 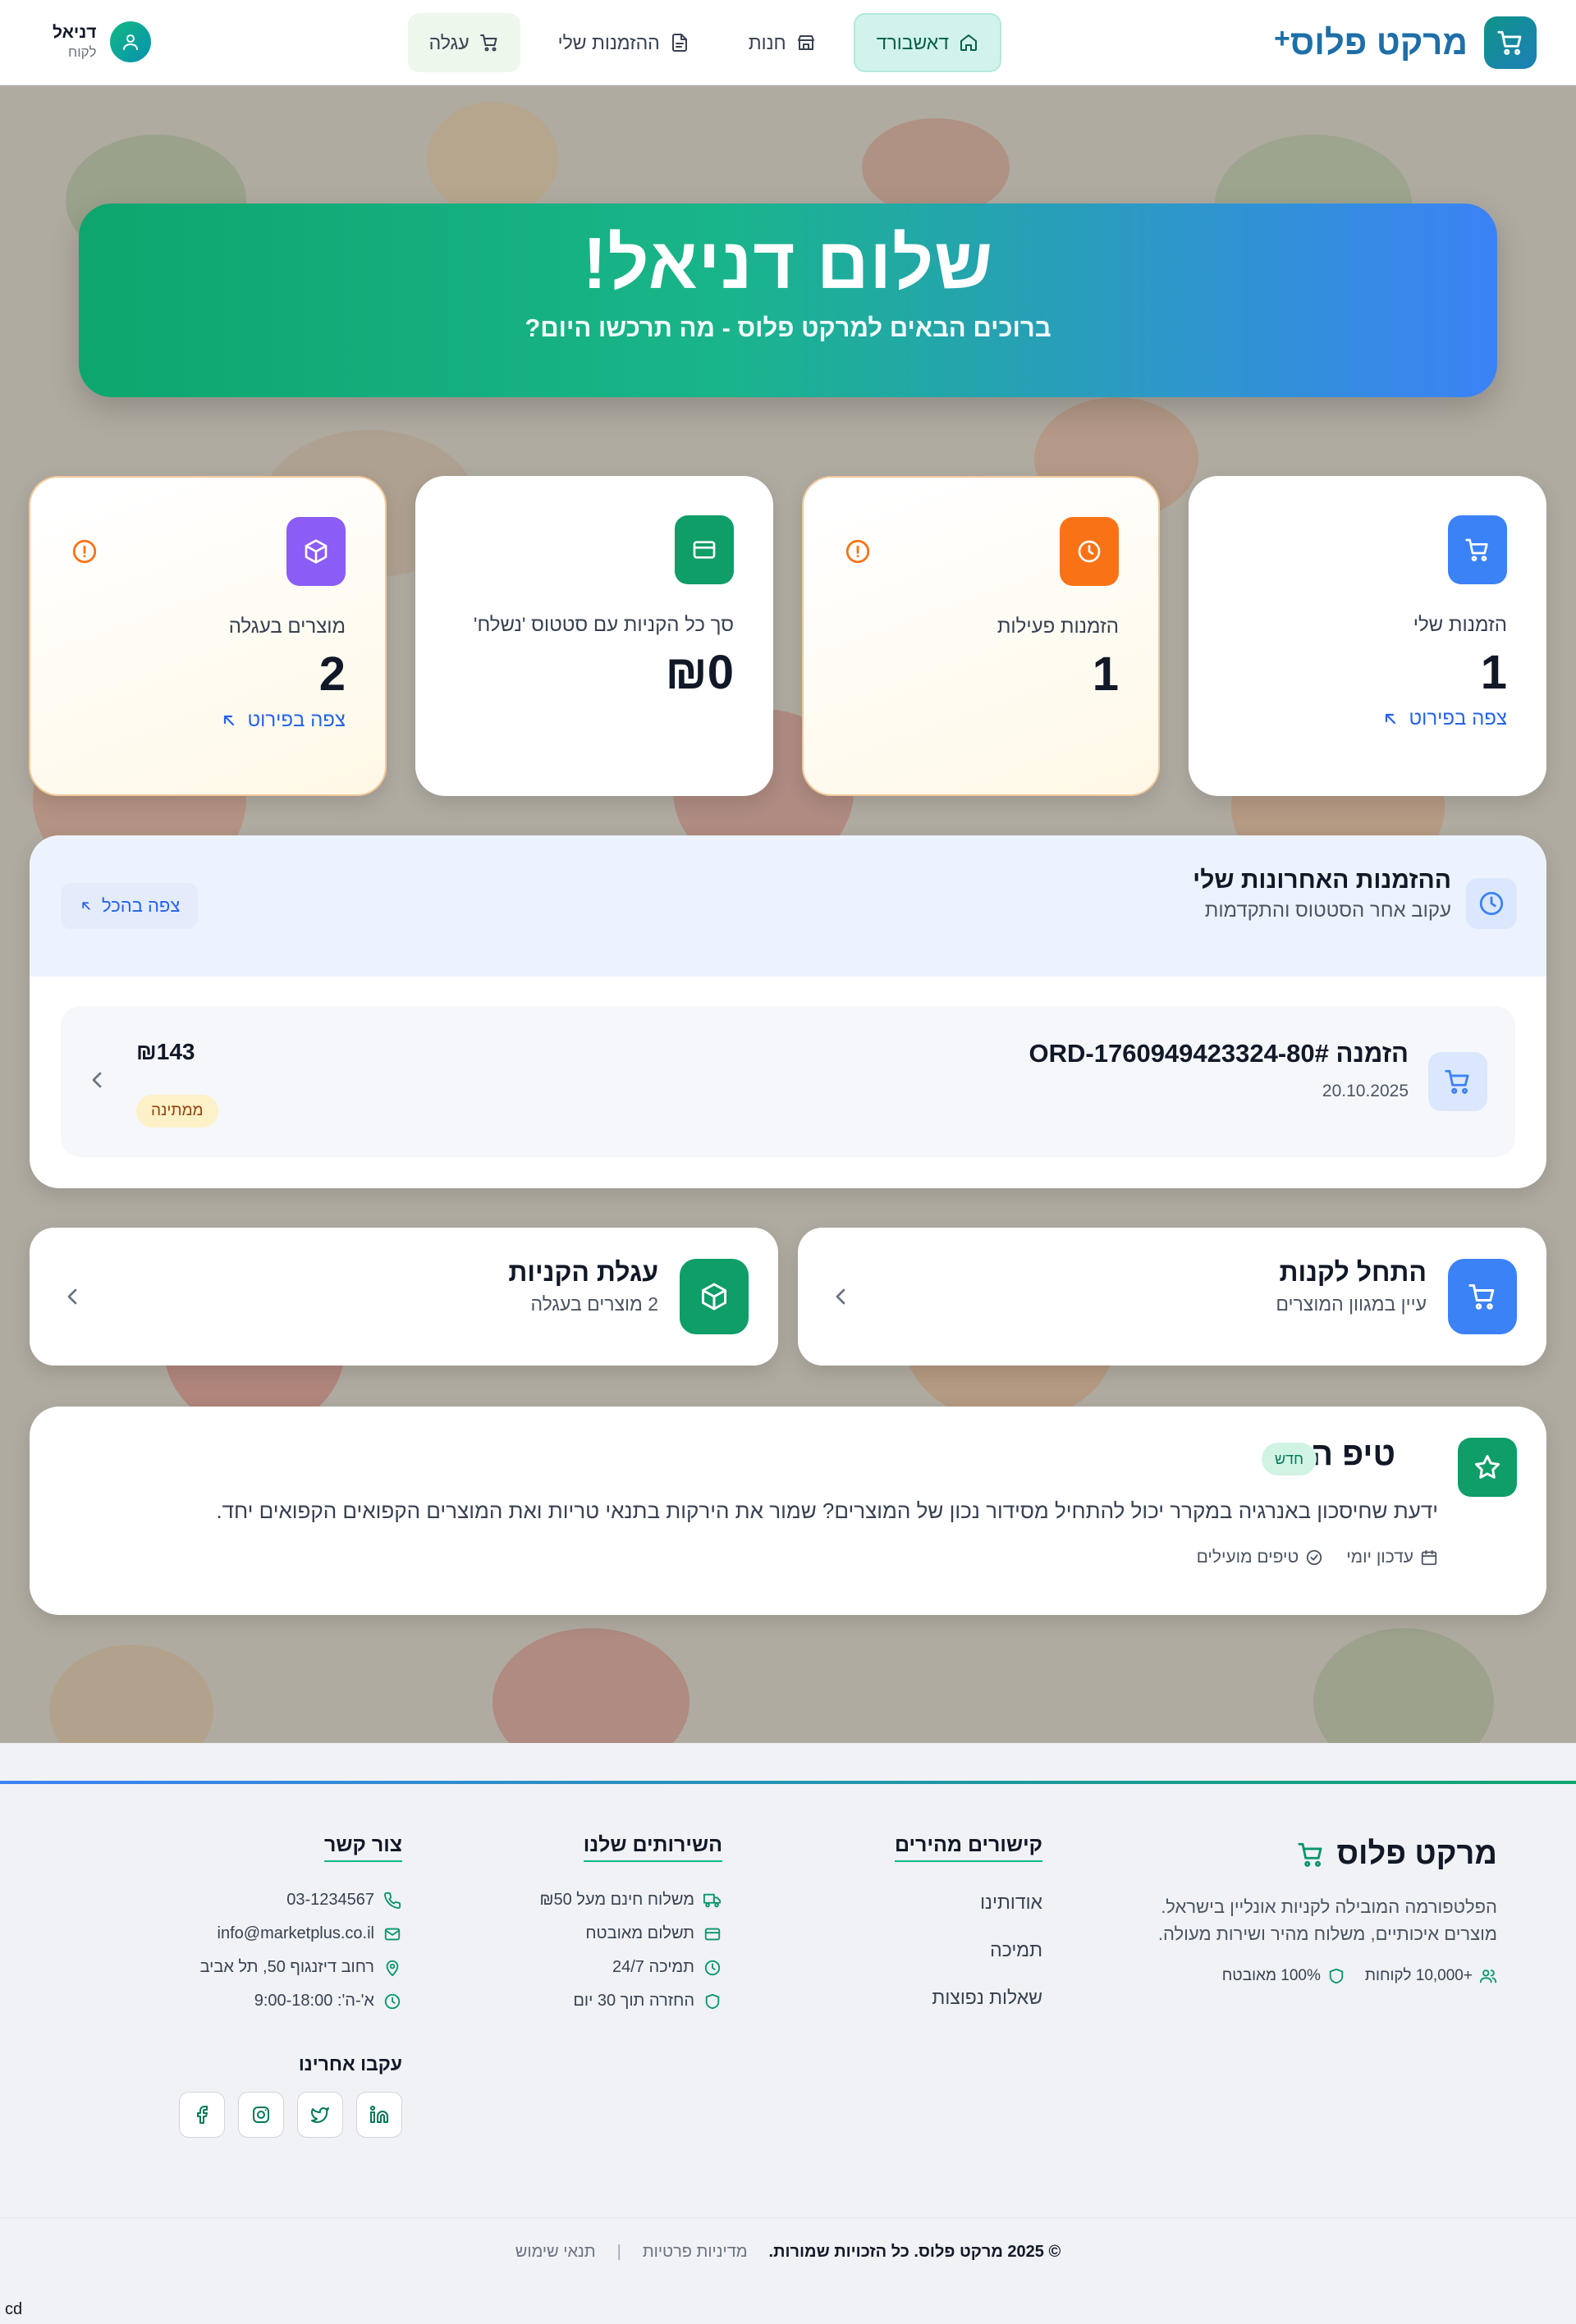 I want to click on footer-link-support: תמיכה, so click(x=919, y=1950).